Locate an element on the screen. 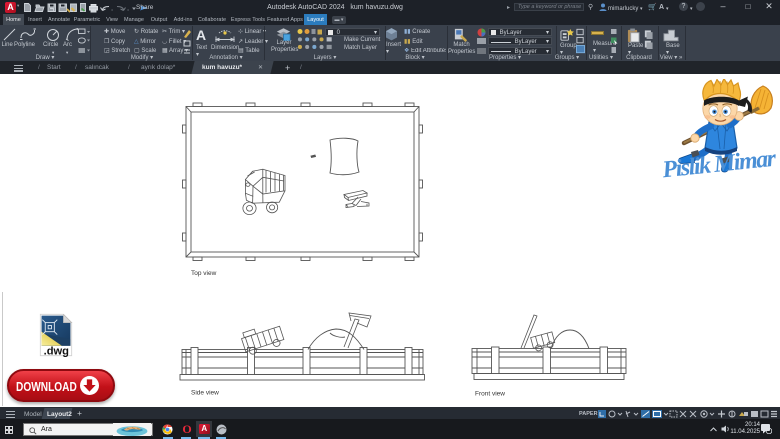  svg-text: Side view is located at coordinates (205, 393).